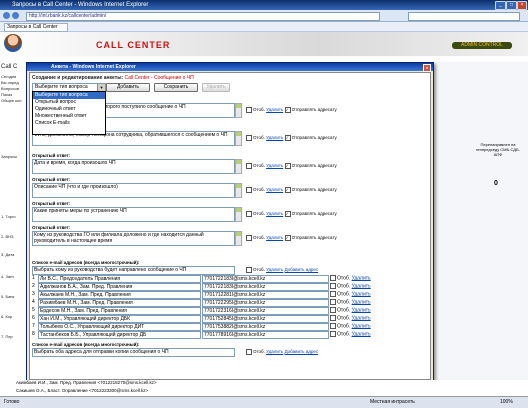 This screenshot has height=408, width=528. What do you see at coordinates (33, 302) in the screenshot?
I see `row-number: 4` at bounding box center [33, 302].